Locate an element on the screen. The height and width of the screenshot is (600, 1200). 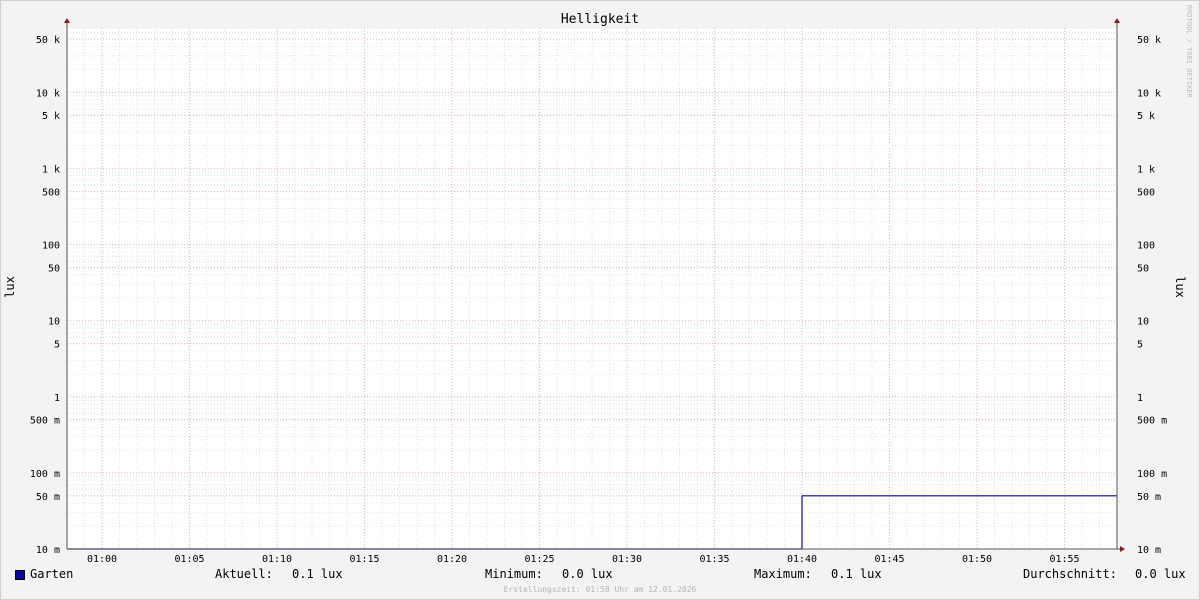
x-tick-label: 01:50 is located at coordinates (977, 559).